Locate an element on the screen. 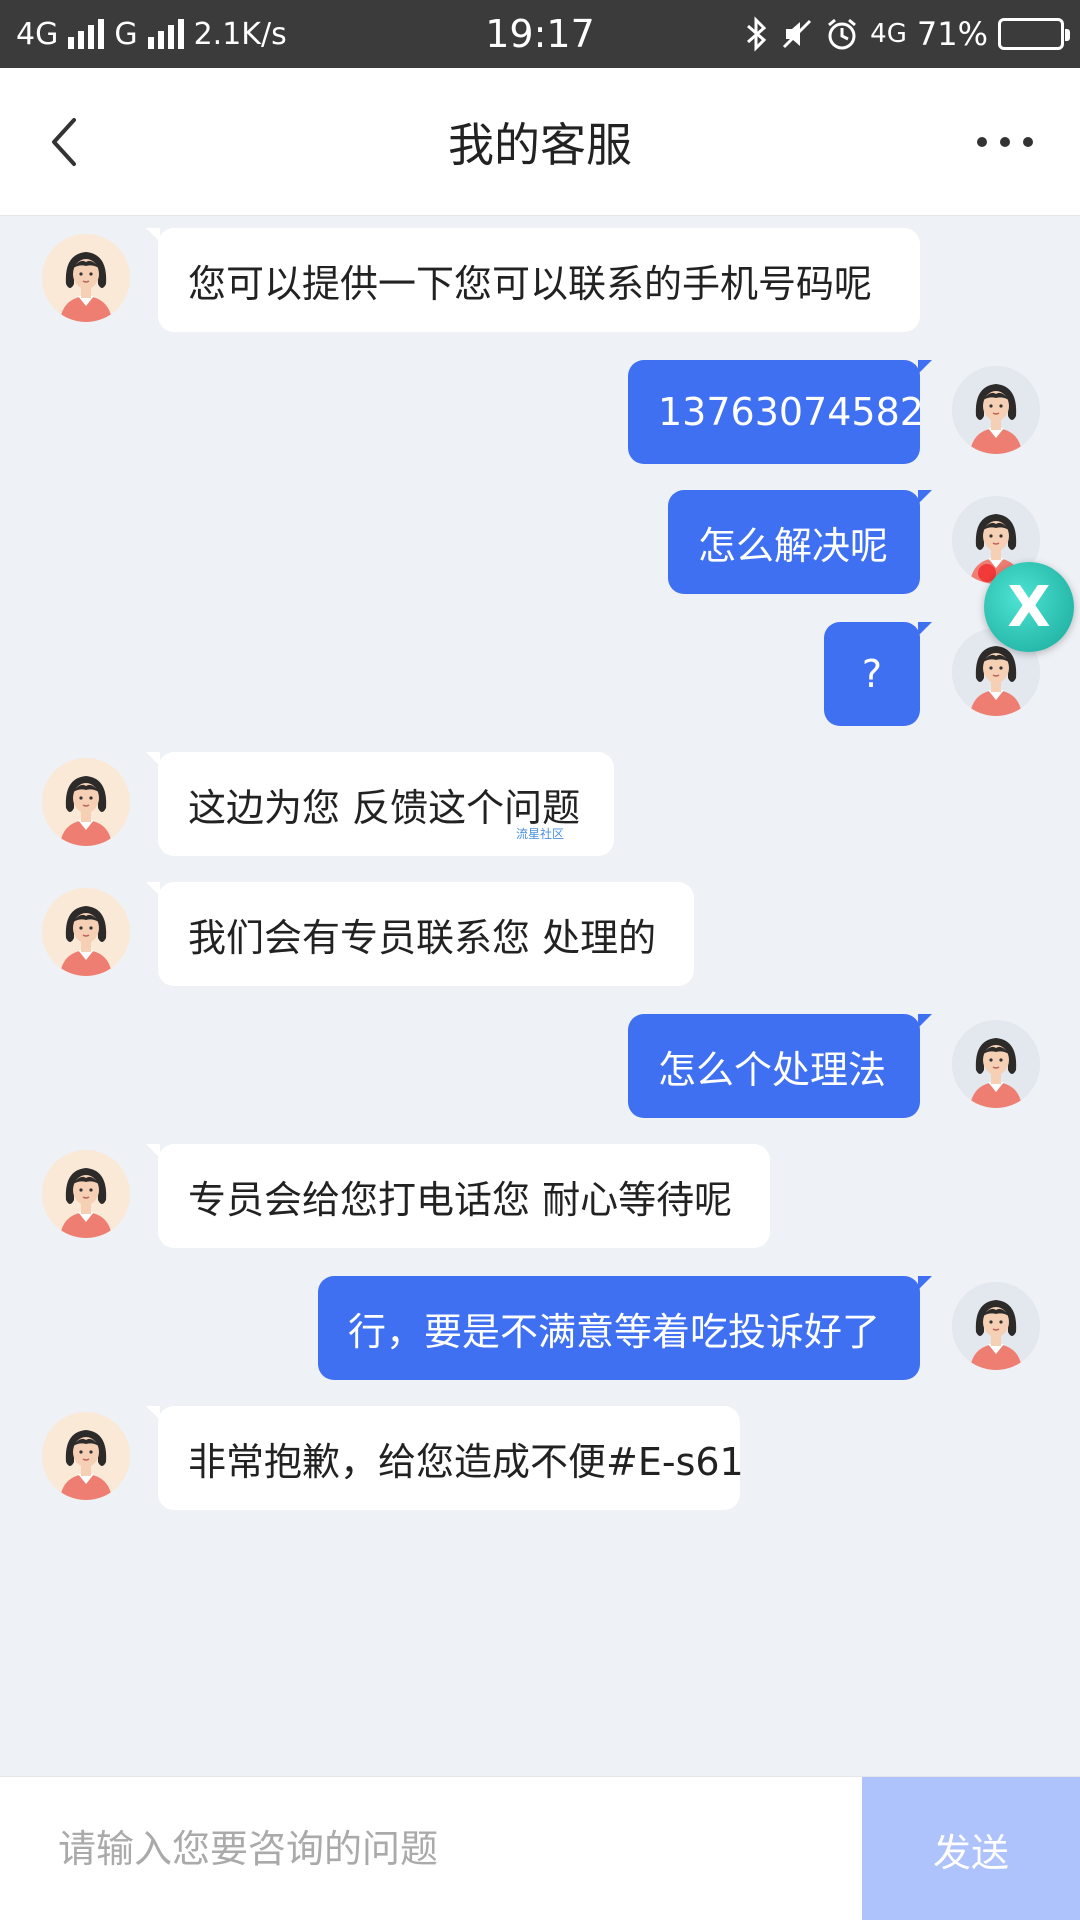  message-text: 13763074582 is located at coordinates (791, 412).